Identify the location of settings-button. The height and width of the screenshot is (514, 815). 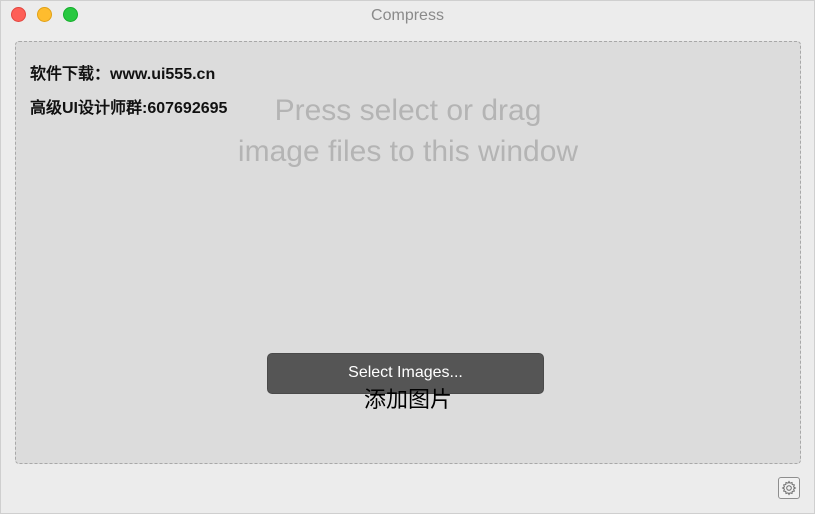
(789, 488).